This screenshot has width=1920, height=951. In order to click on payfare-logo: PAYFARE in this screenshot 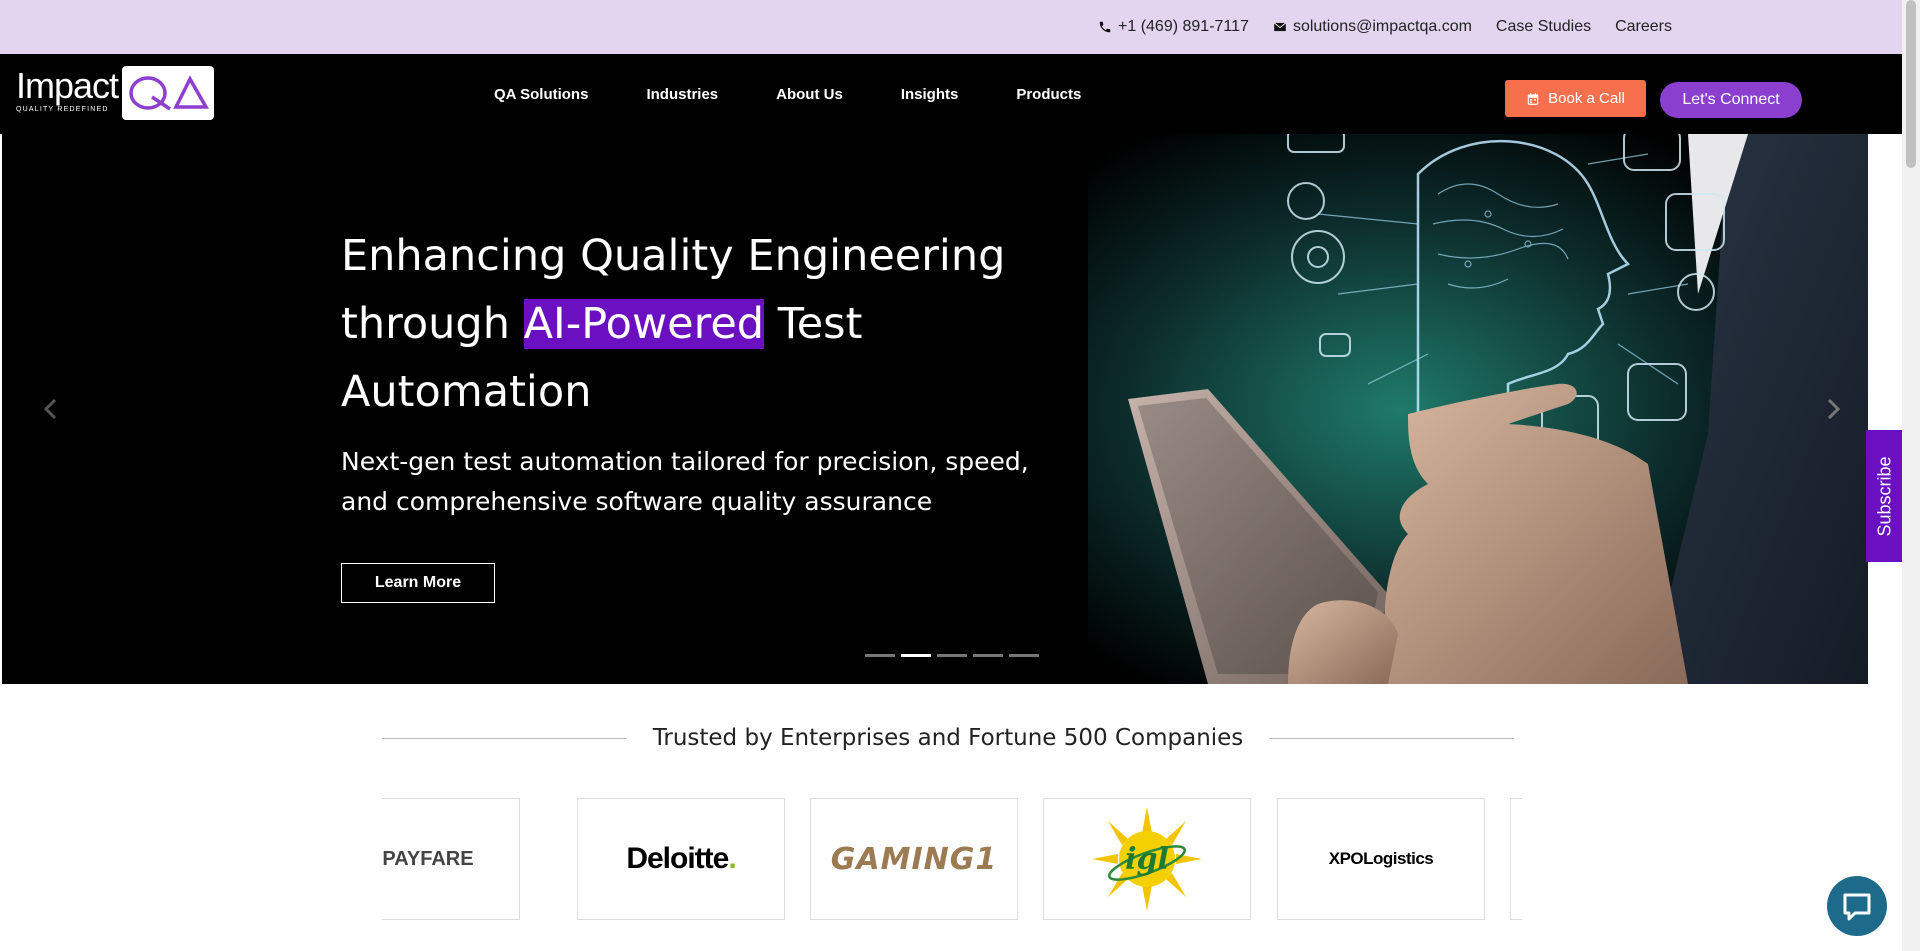, I will do `click(428, 859)`.